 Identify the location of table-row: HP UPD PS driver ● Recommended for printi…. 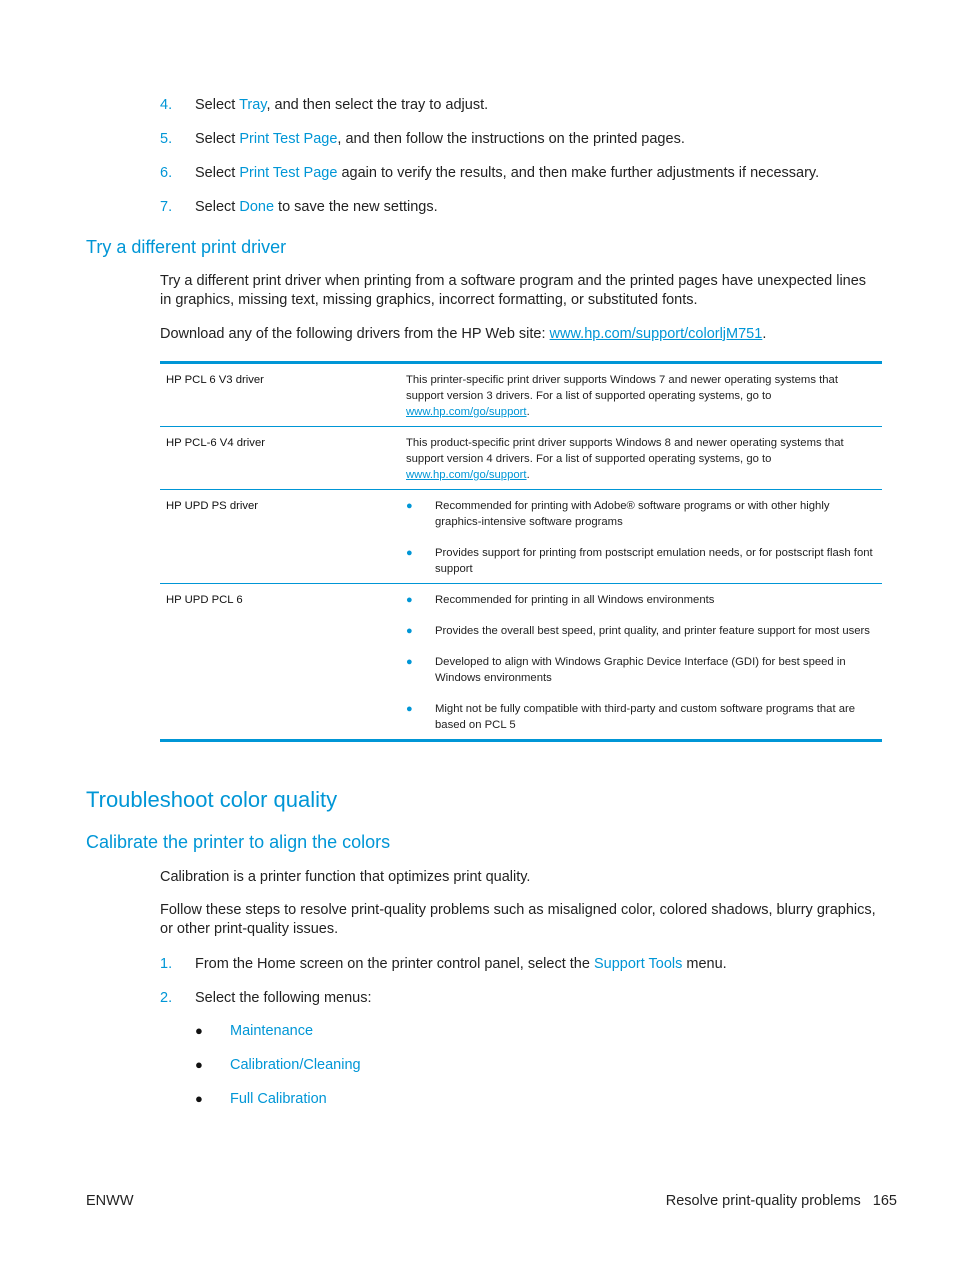
(521, 536).